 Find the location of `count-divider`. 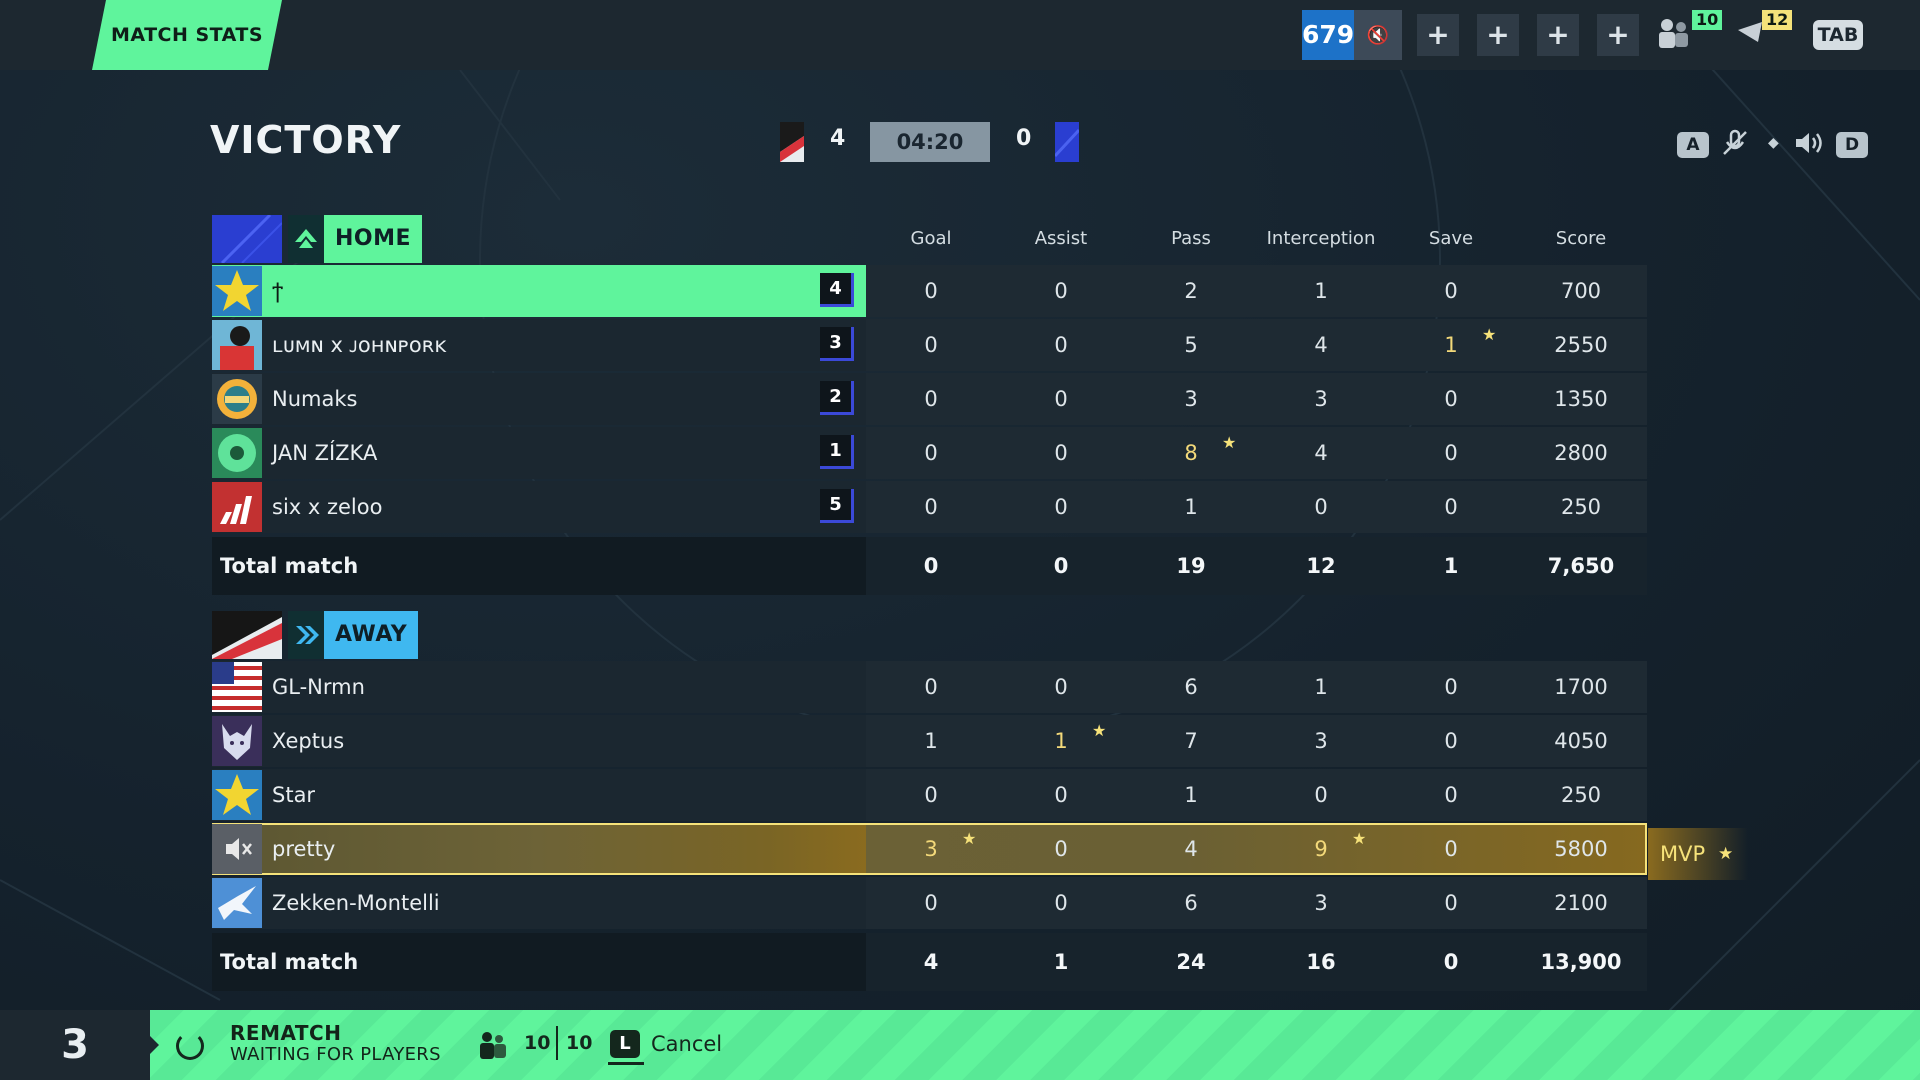

count-divider is located at coordinates (557, 1043).